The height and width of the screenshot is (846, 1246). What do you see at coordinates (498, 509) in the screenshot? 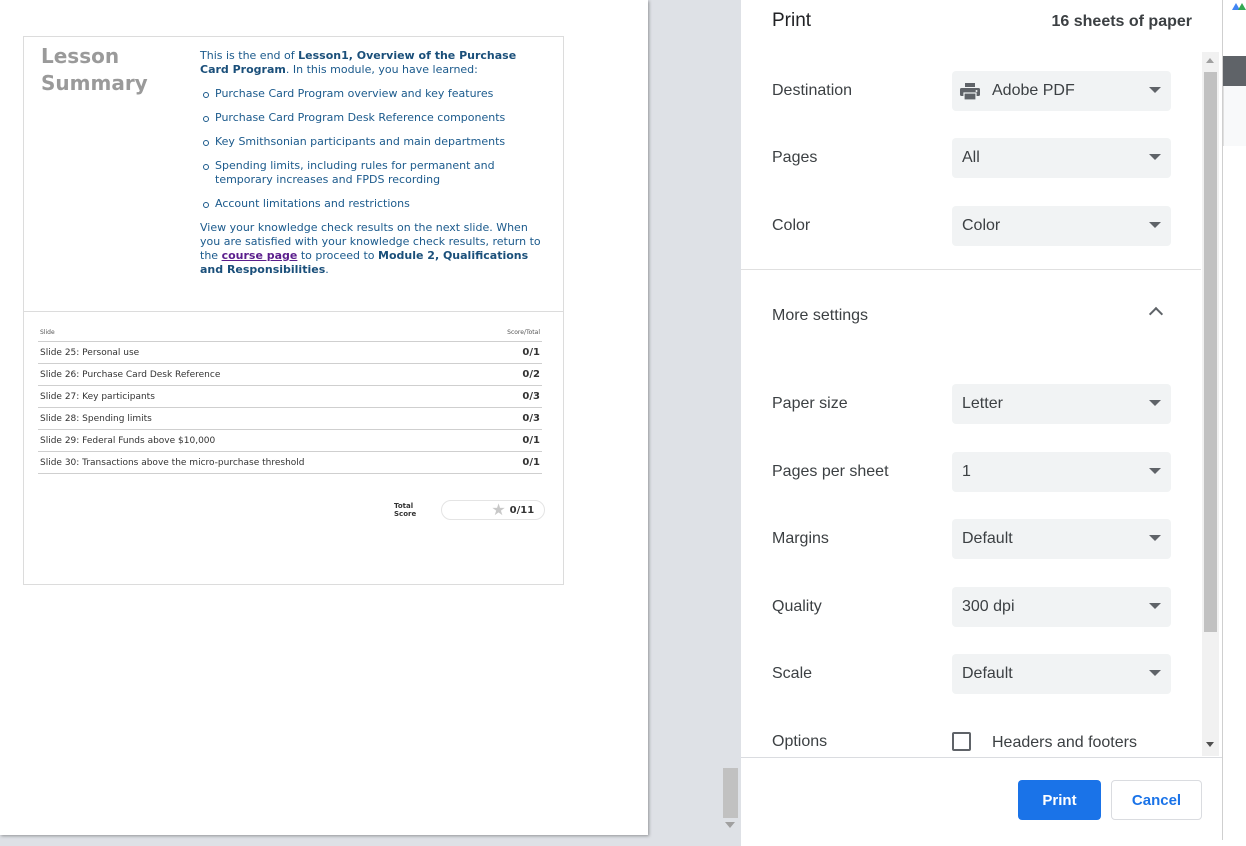
I see `star-icon: ★` at bounding box center [498, 509].